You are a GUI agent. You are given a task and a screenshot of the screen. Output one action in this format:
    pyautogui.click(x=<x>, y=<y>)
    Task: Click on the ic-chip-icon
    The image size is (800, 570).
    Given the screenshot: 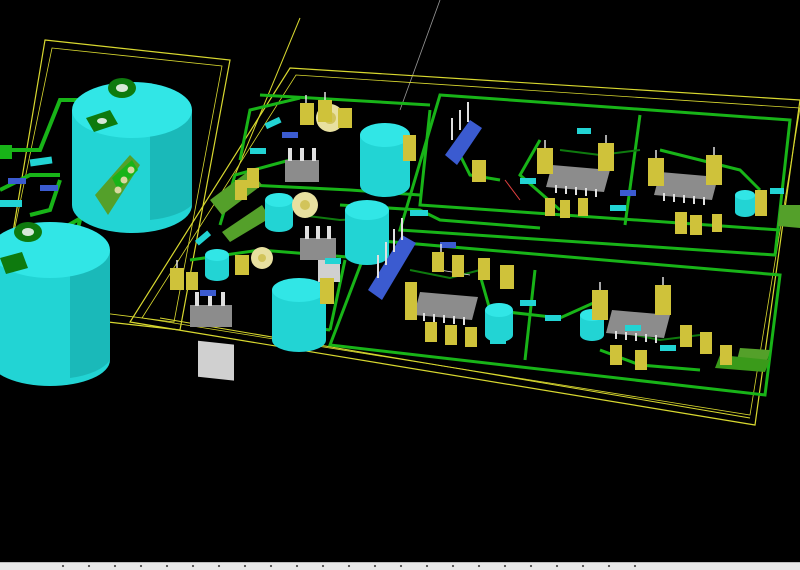 What is the action you would take?
    pyautogui.click(x=446, y=308)
    